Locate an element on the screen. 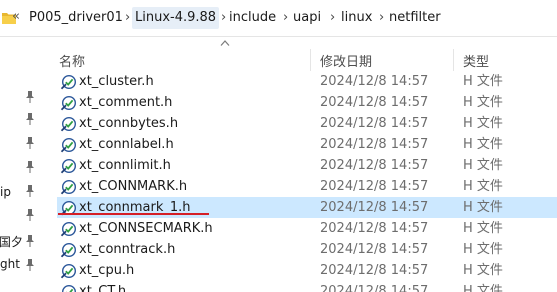  breadcrumb-linux-4-9-88: Linux-4.9.88 is located at coordinates (176, 18).